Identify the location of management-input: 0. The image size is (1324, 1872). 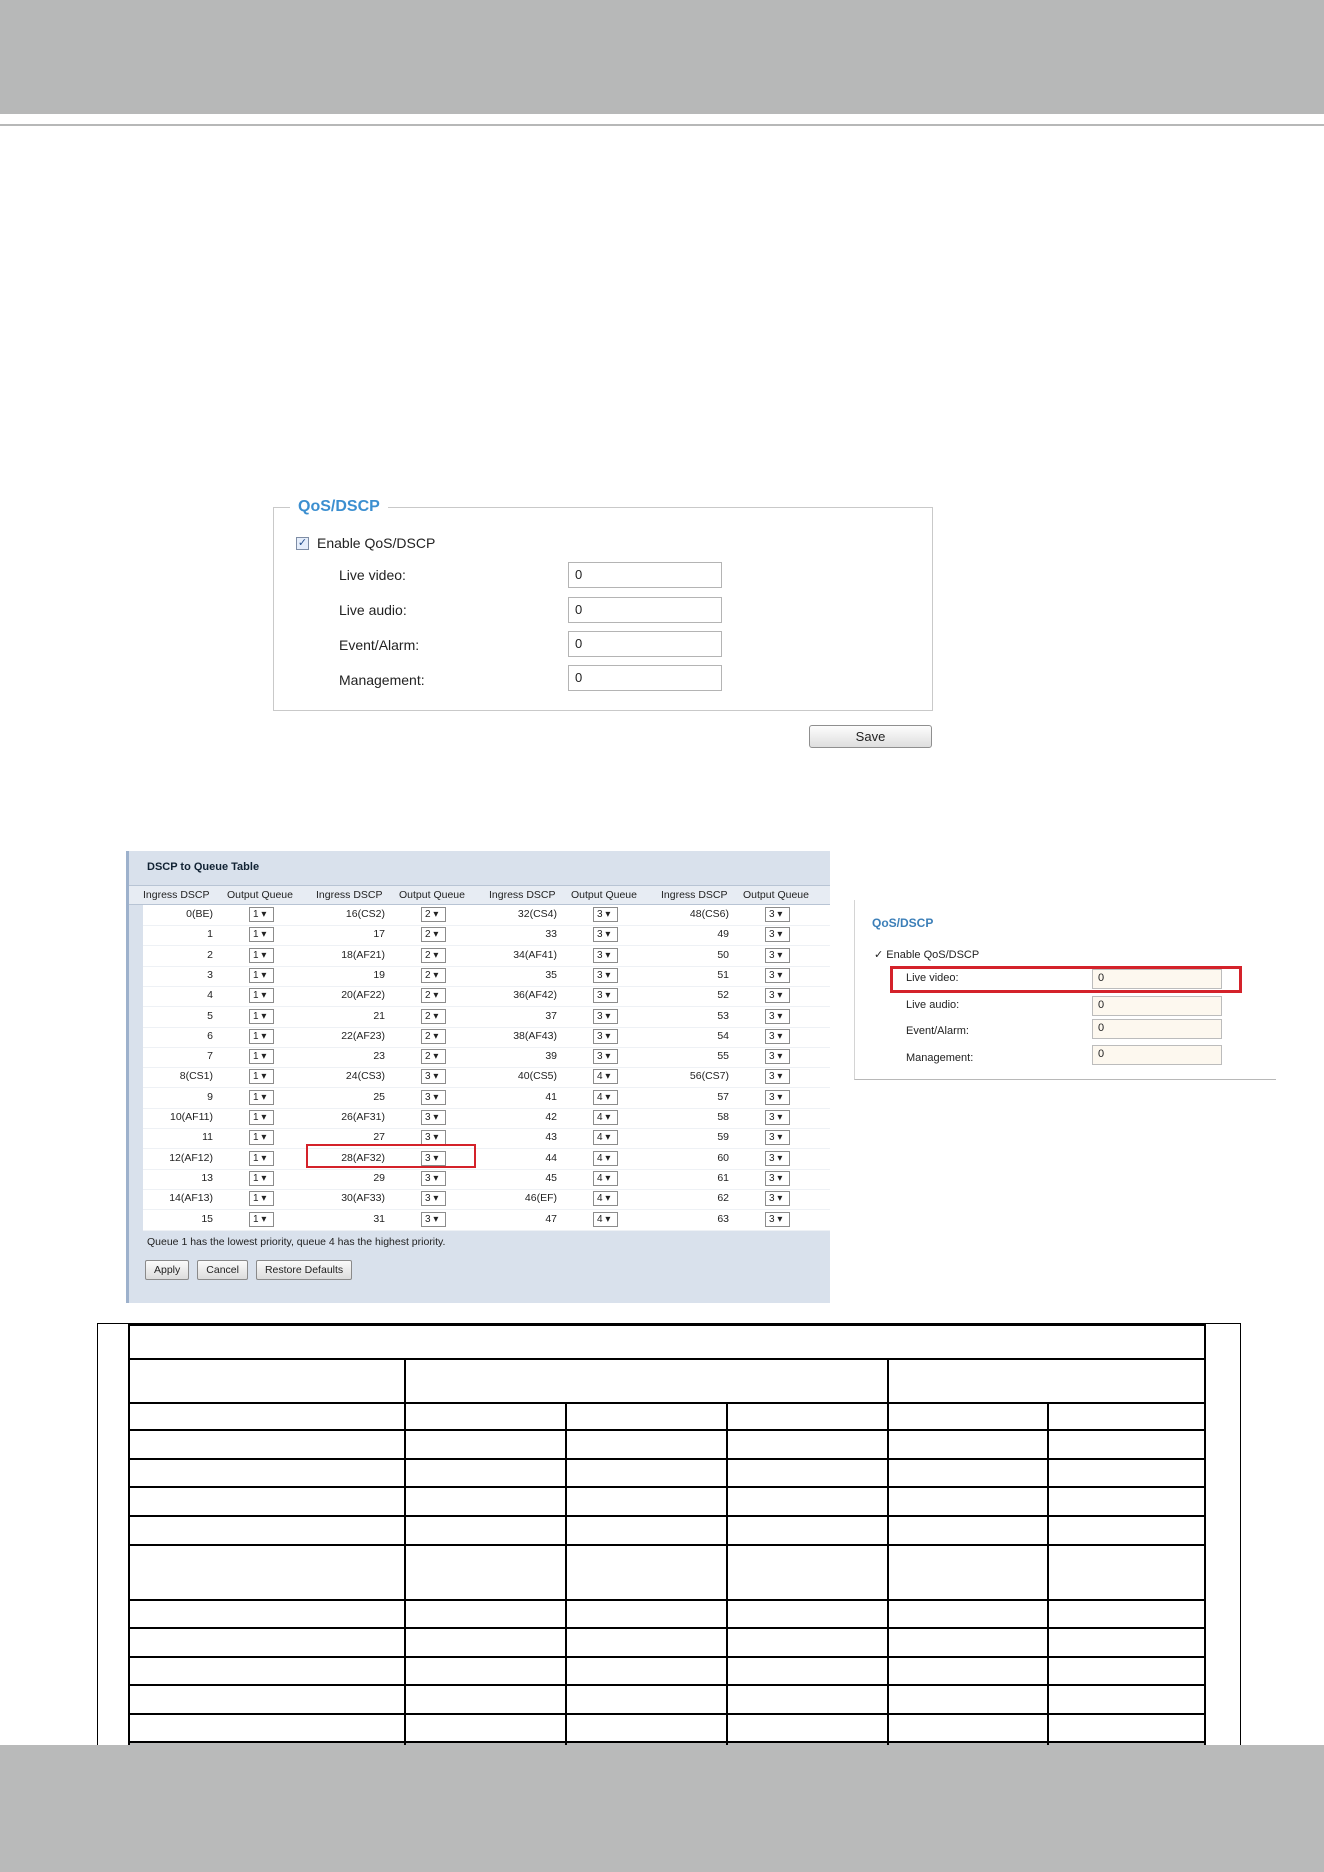
(645, 678).